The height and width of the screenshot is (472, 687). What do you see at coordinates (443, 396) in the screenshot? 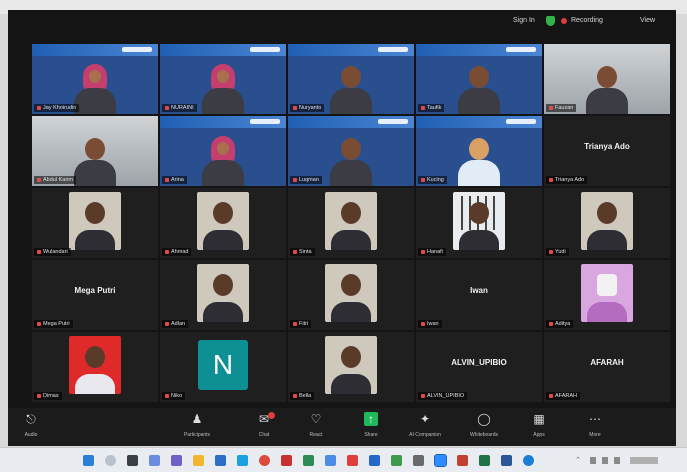
I see `participant-name-label: ALVIN_UPIBIO` at bounding box center [443, 396].